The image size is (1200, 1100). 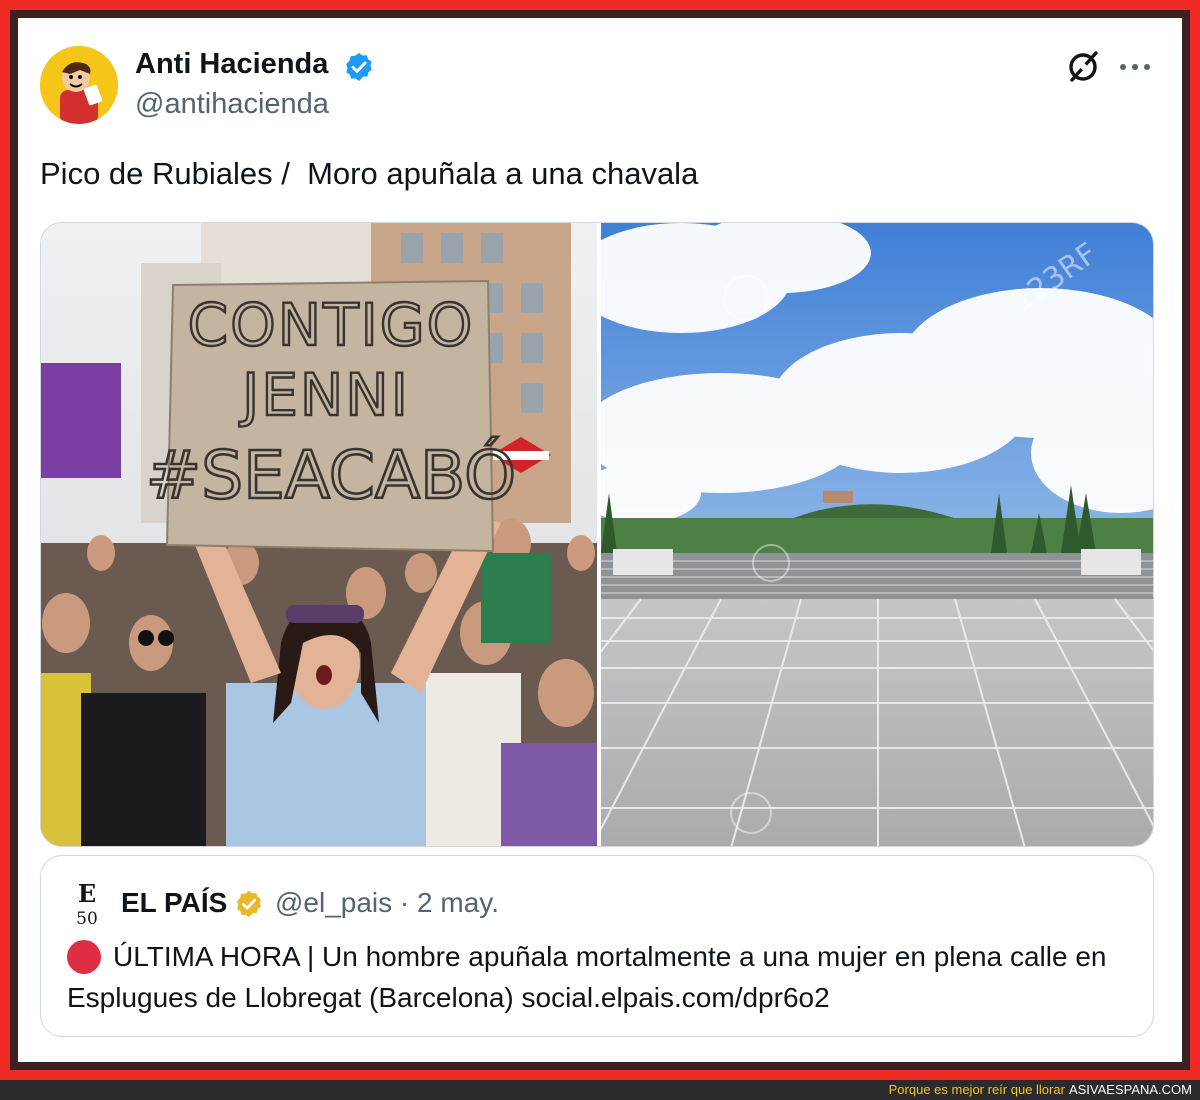 I want to click on cartoon-mascot-icon, so click(x=79, y=85).